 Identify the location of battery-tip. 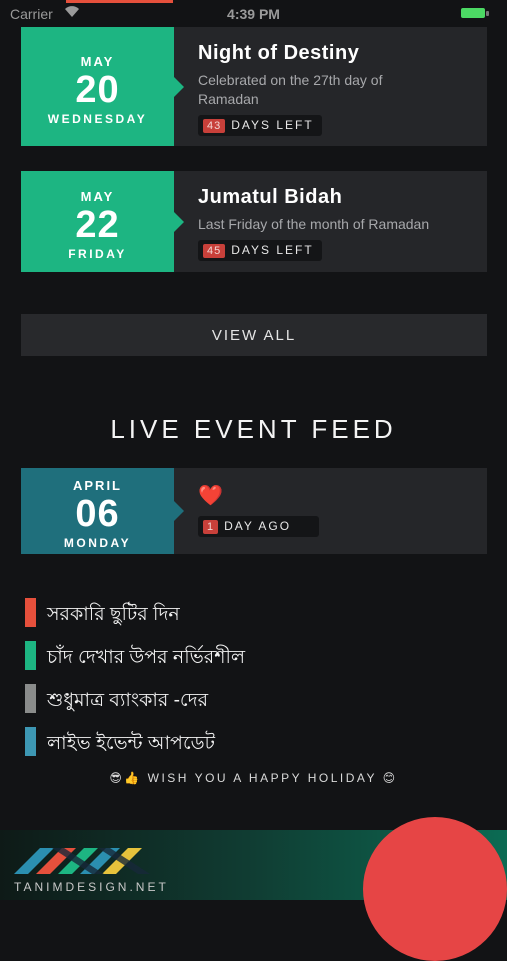
(487, 13).